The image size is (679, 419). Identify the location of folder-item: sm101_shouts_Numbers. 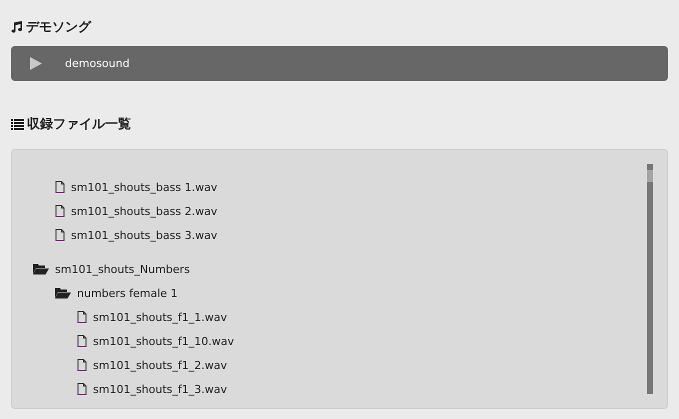
(350, 269).